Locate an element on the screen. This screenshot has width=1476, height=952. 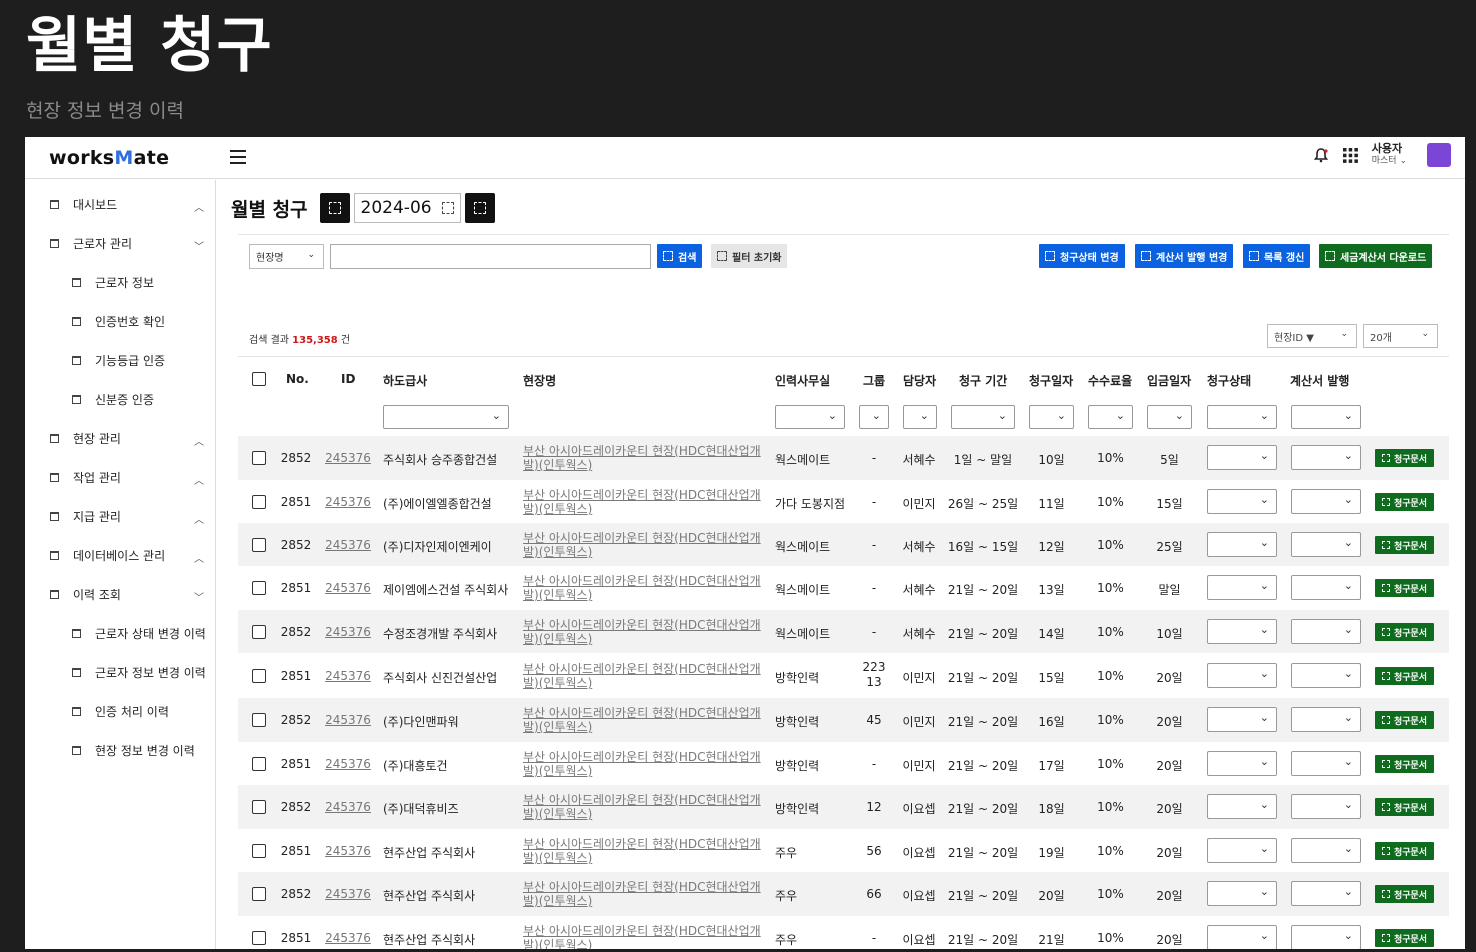
contractor-filter: ⌄ is located at coordinates (446, 417).